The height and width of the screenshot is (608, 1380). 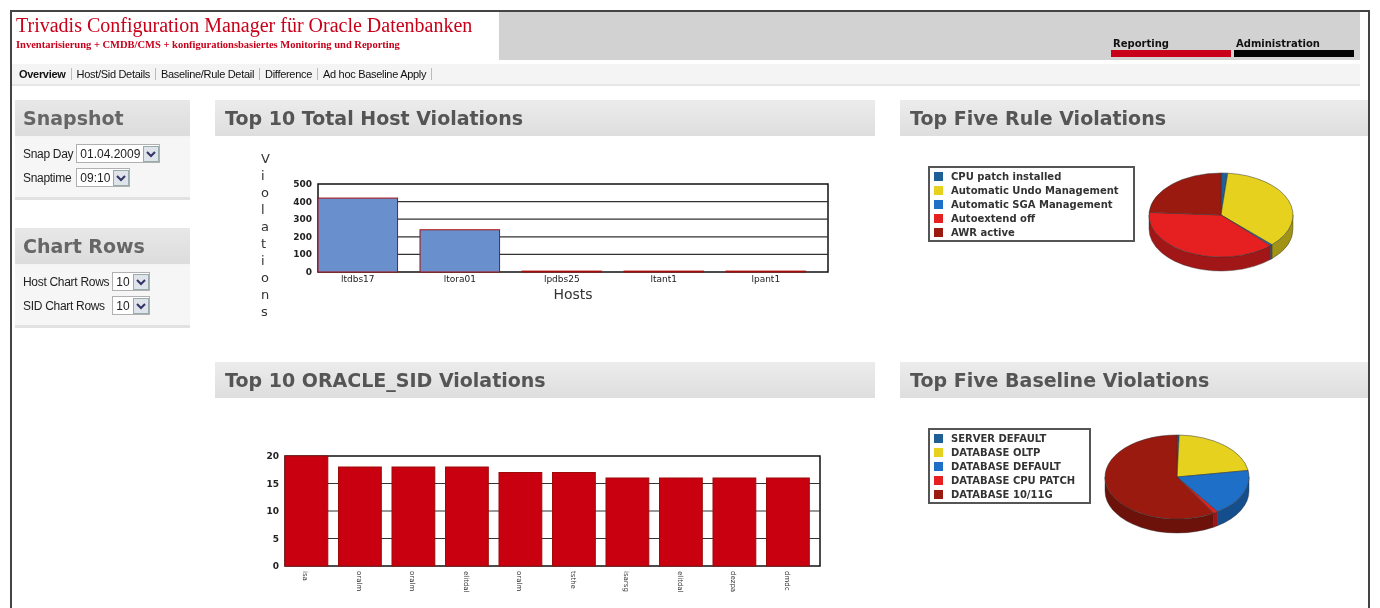 I want to click on axis-tick-label: 100, so click(x=302, y=254).